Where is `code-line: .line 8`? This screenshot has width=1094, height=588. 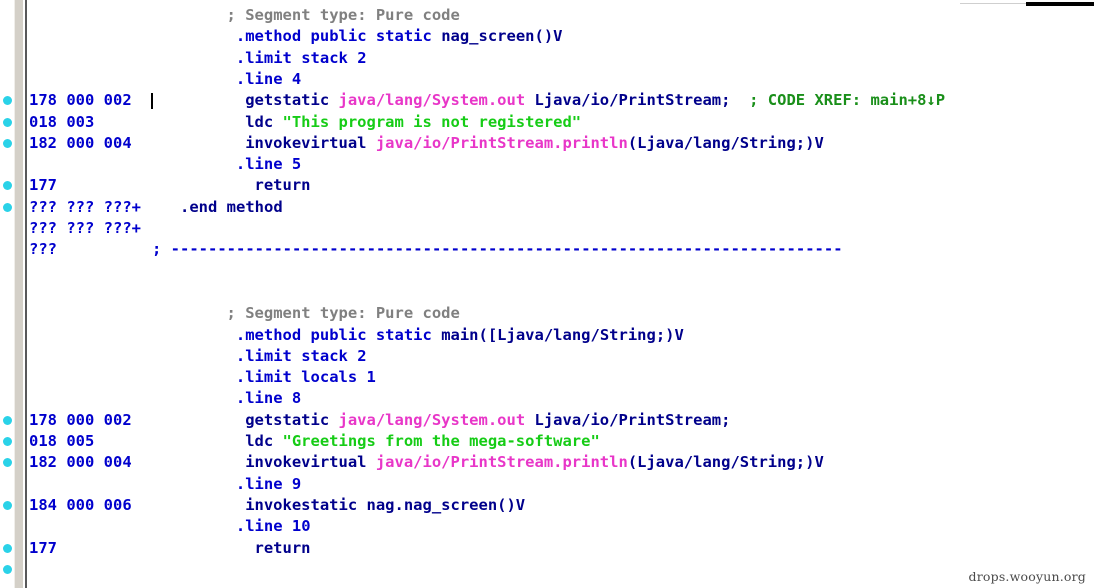 code-line: .line 8 is located at coordinates (547, 398).